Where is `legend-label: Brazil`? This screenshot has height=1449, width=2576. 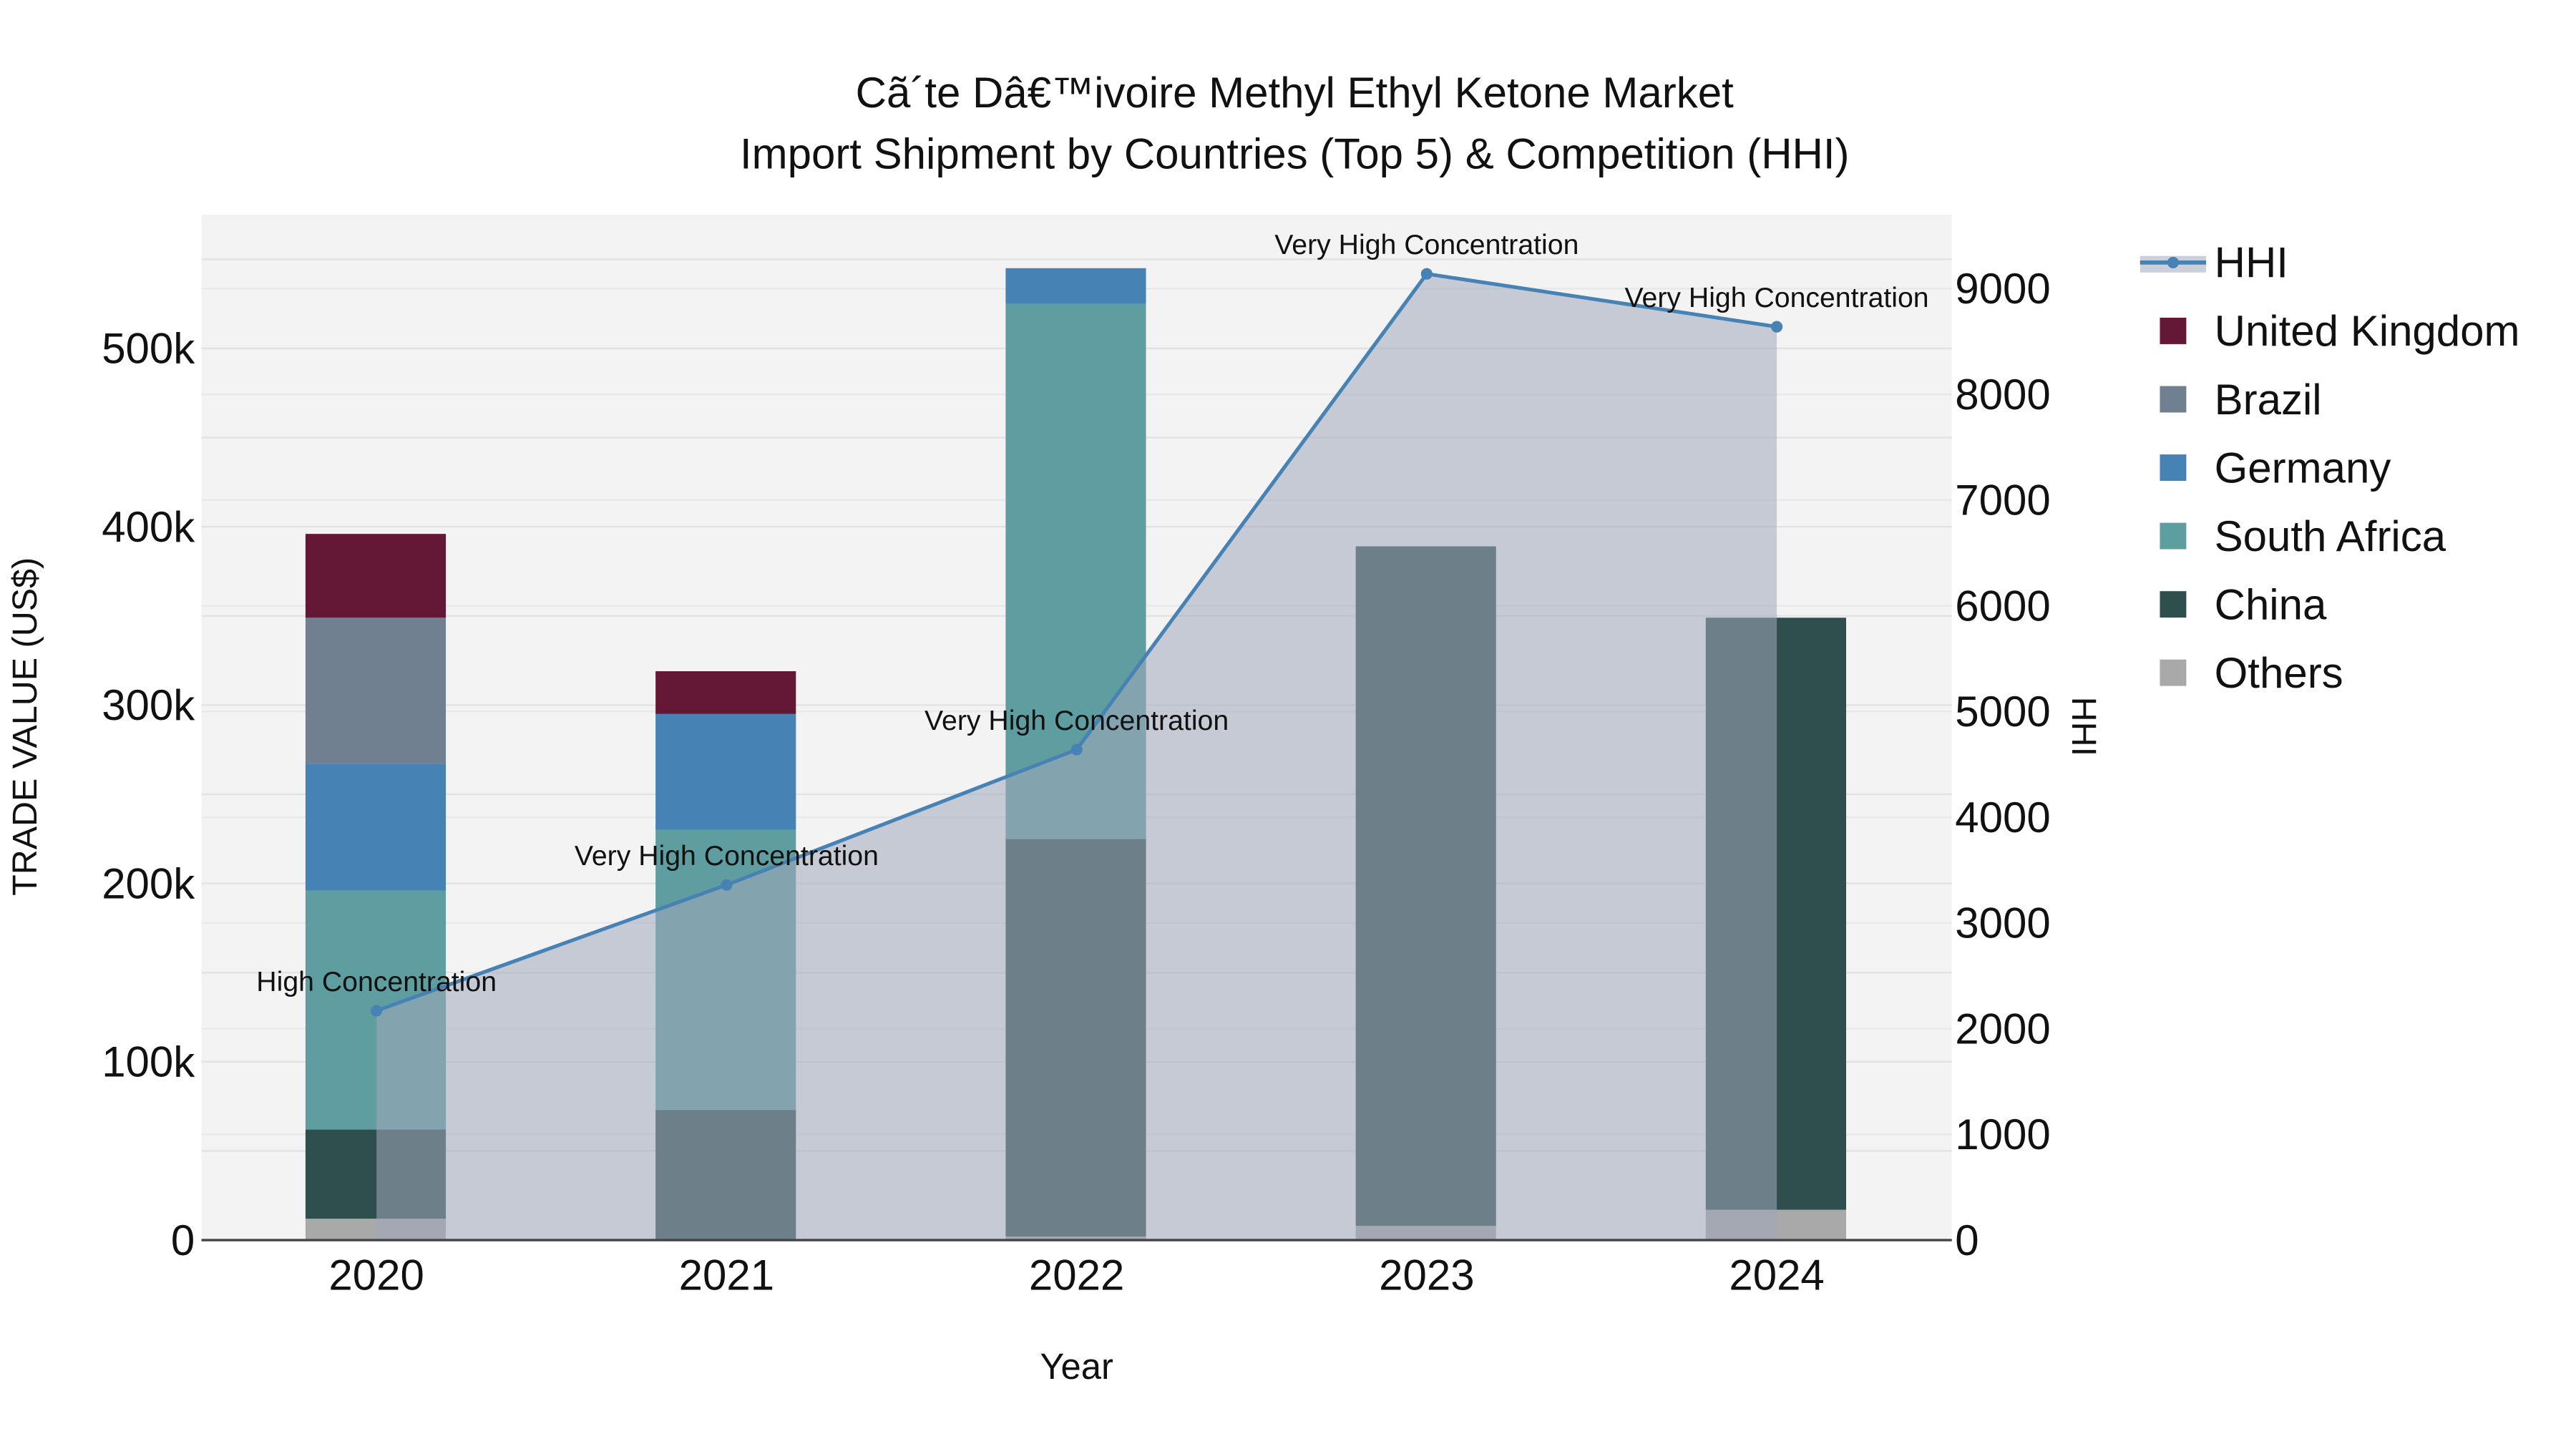
legend-label: Brazil is located at coordinates (2268, 400).